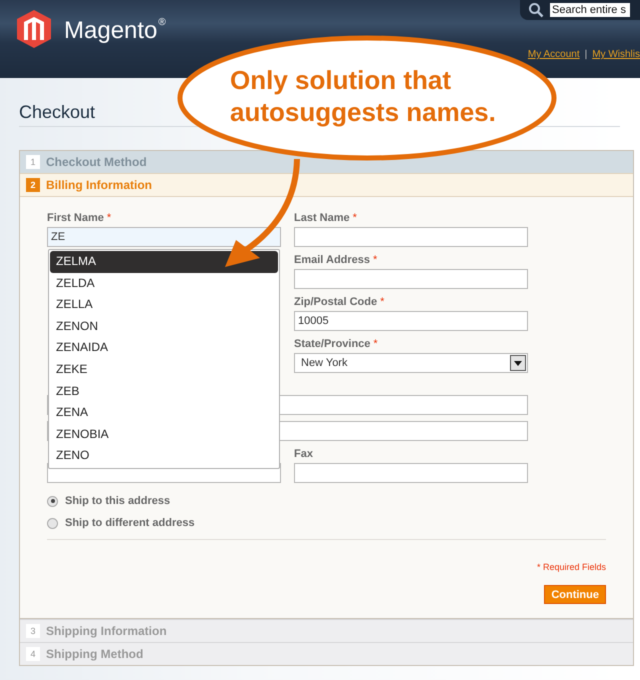  I want to click on field-label: Fax, so click(303, 454).